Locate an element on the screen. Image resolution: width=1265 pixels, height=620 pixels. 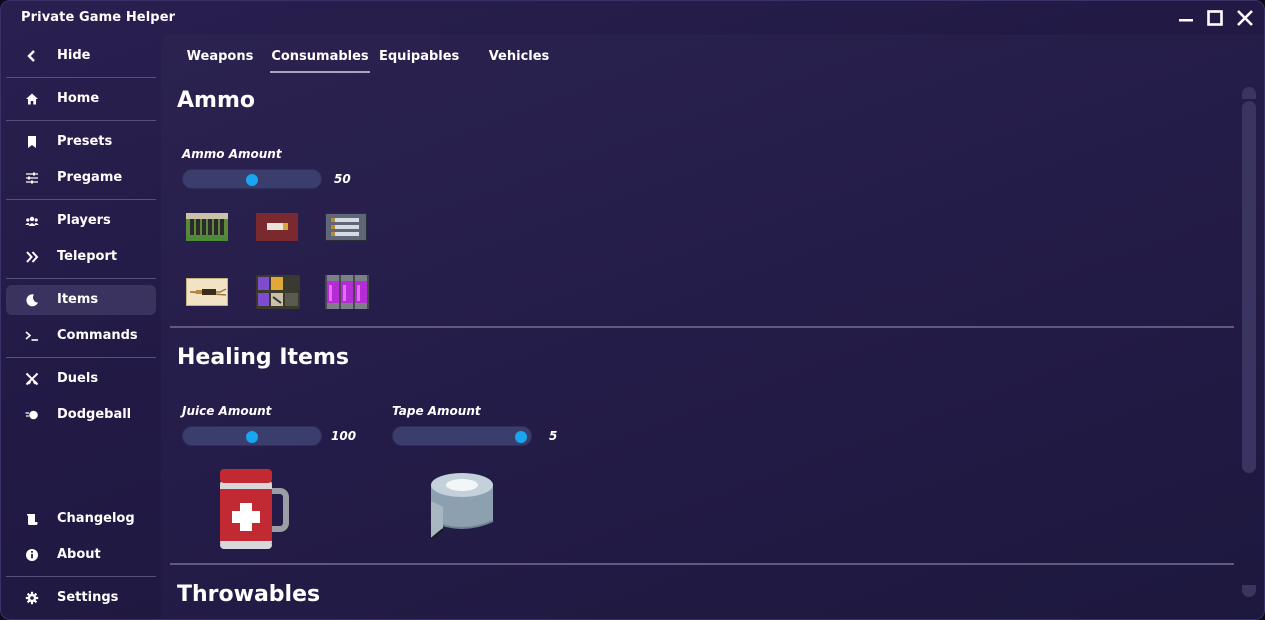
sidebar-item-about: About is located at coordinates (81, 555).